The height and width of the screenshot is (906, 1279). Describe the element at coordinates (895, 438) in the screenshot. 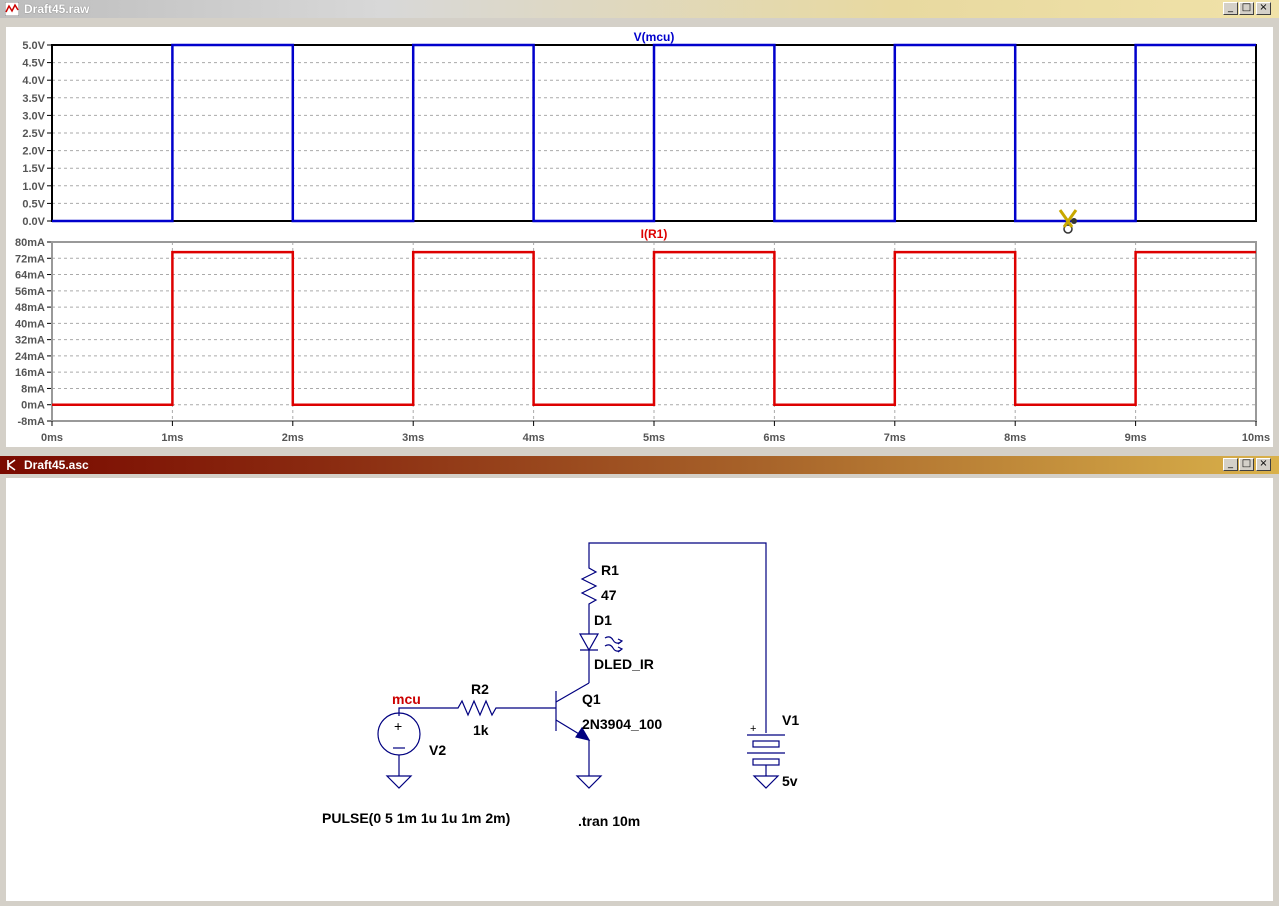

I see `xtick-label: 7ms` at that location.